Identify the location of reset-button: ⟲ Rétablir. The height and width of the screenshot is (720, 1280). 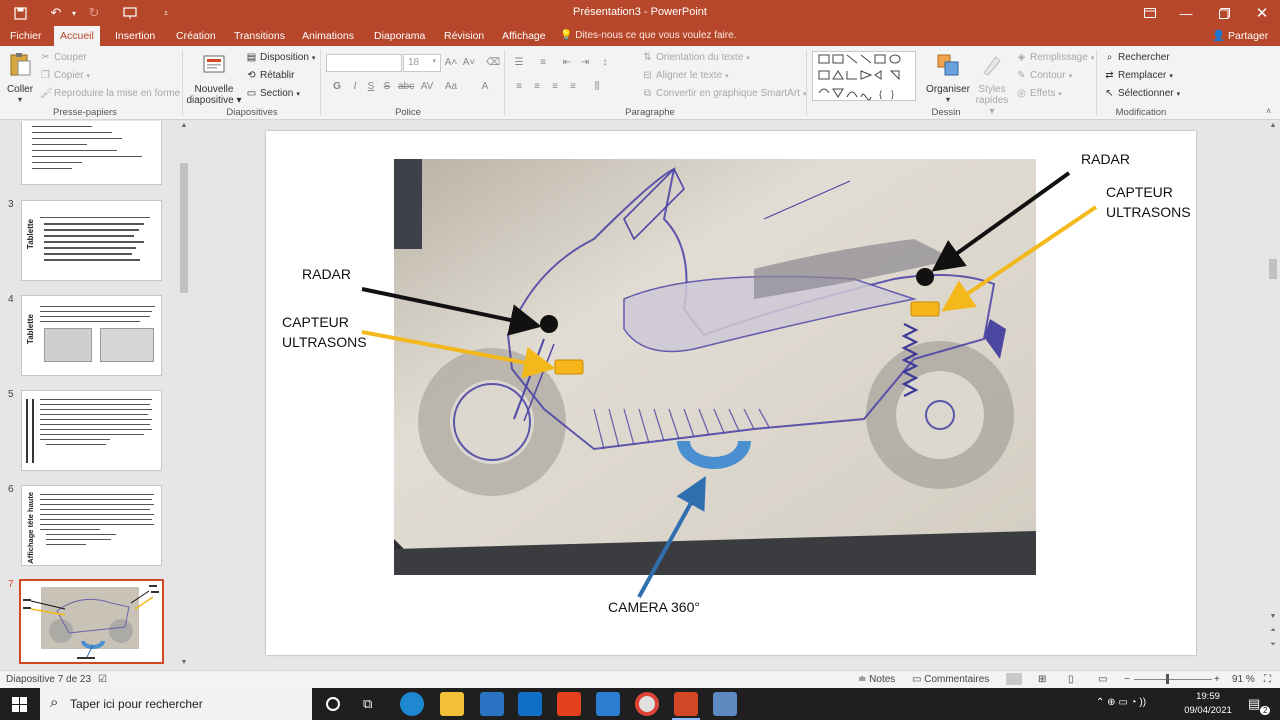
(270, 75).